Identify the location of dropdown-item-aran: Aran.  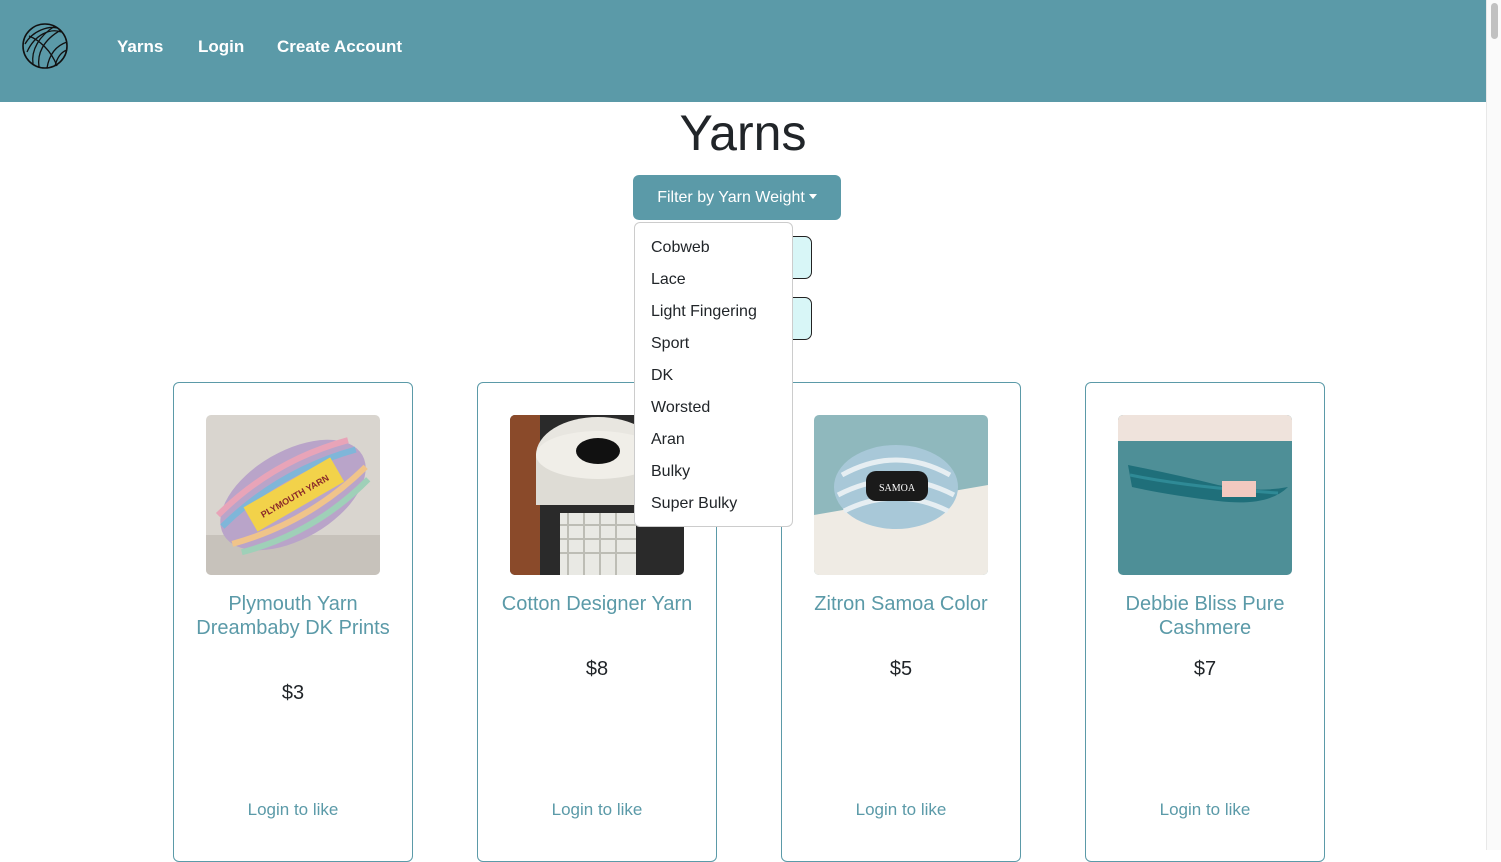
(668, 440).